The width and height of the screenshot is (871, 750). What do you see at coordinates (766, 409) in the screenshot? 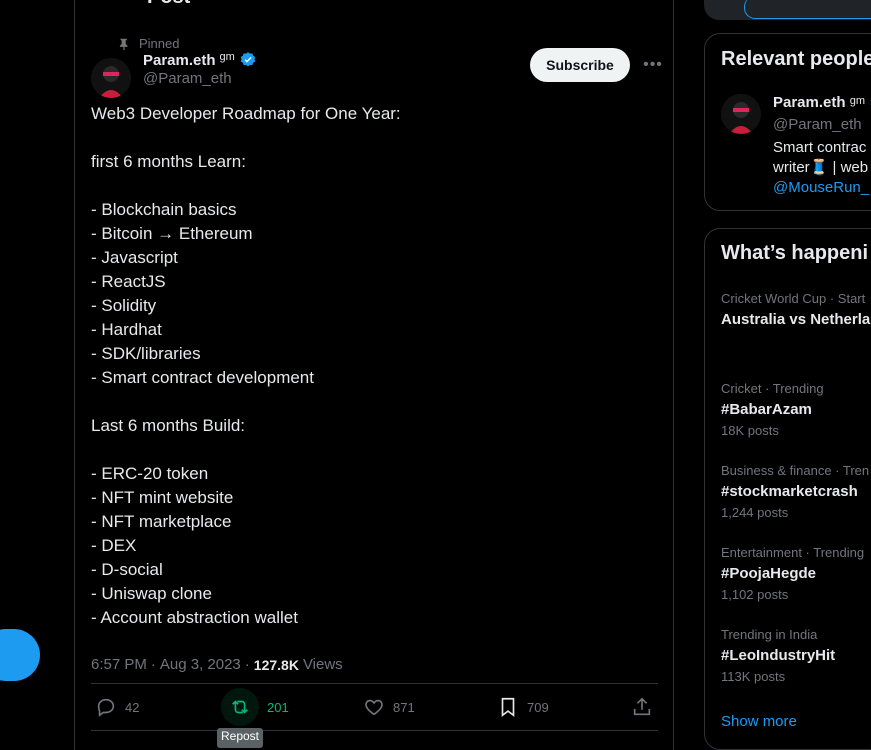
I see `trend-name: #BabarAzam` at bounding box center [766, 409].